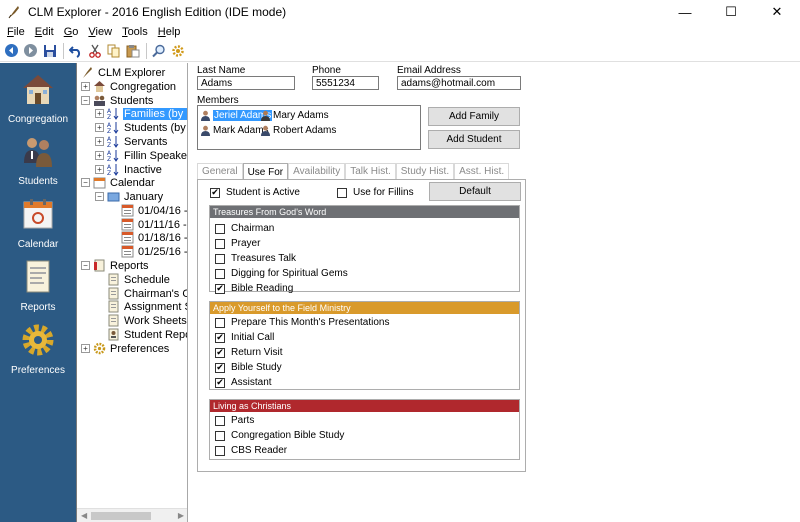  I want to click on tree-item-families-by-last-name: + AZ Families (by L, so click(141, 113).